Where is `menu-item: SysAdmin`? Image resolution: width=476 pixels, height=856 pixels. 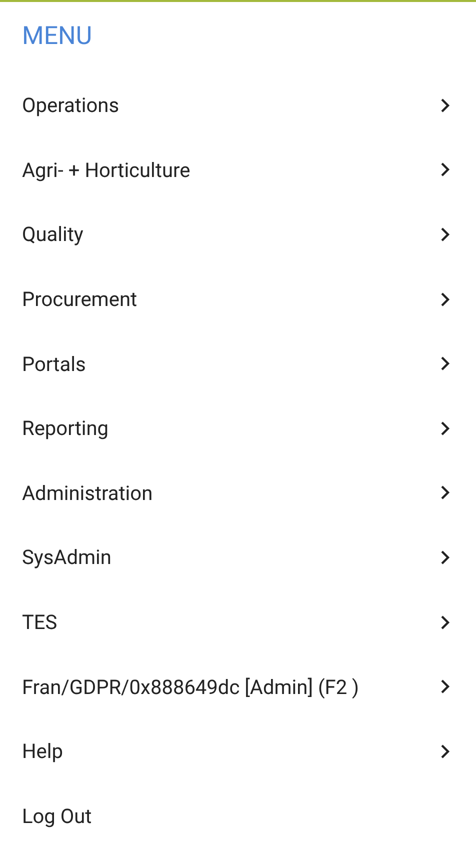
menu-item: SysAdmin is located at coordinates (238, 557).